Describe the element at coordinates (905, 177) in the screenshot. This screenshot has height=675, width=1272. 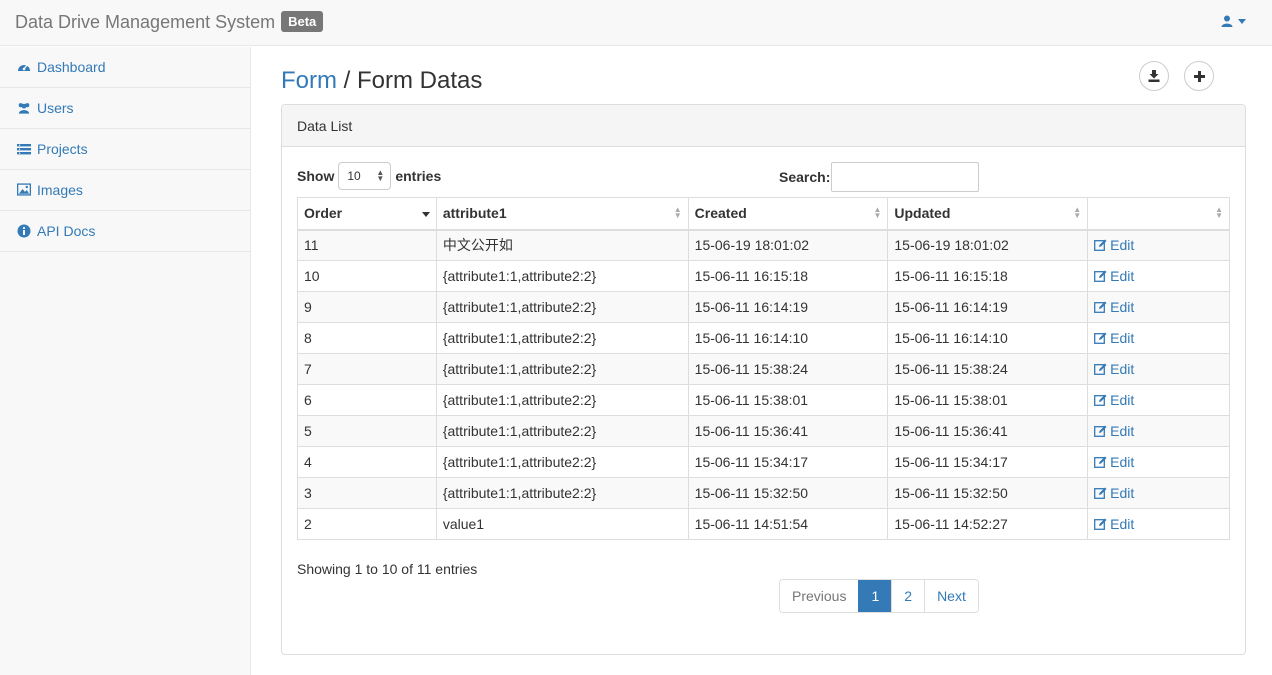
I see `search-input` at that location.